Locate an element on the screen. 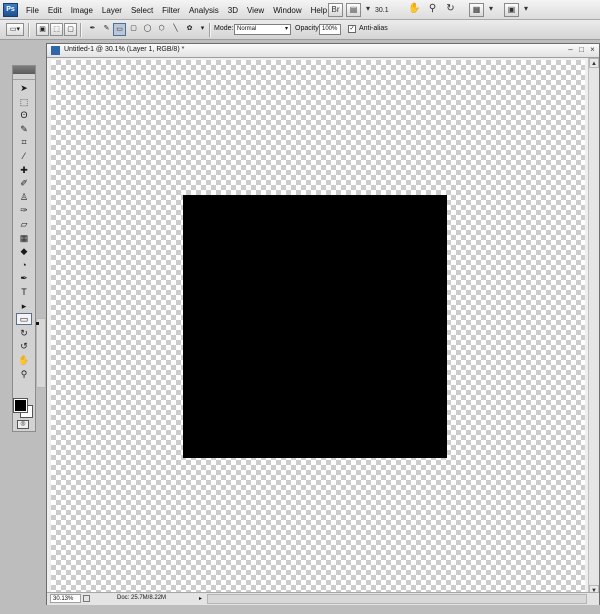 The width and height of the screenshot is (600, 614). path-selection-tool-icon: ▸ is located at coordinates (24, 306).